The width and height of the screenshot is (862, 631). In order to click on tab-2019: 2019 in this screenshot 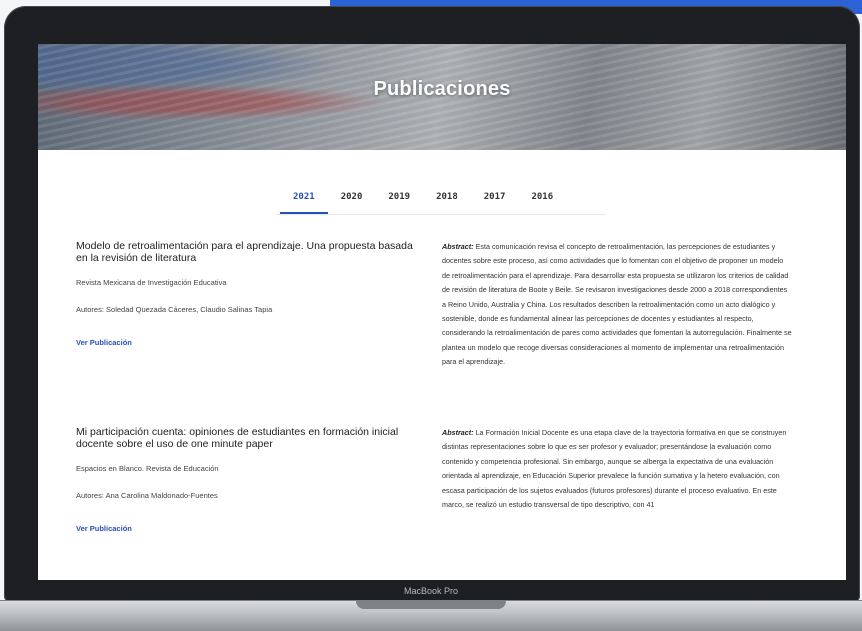, I will do `click(399, 203)`.